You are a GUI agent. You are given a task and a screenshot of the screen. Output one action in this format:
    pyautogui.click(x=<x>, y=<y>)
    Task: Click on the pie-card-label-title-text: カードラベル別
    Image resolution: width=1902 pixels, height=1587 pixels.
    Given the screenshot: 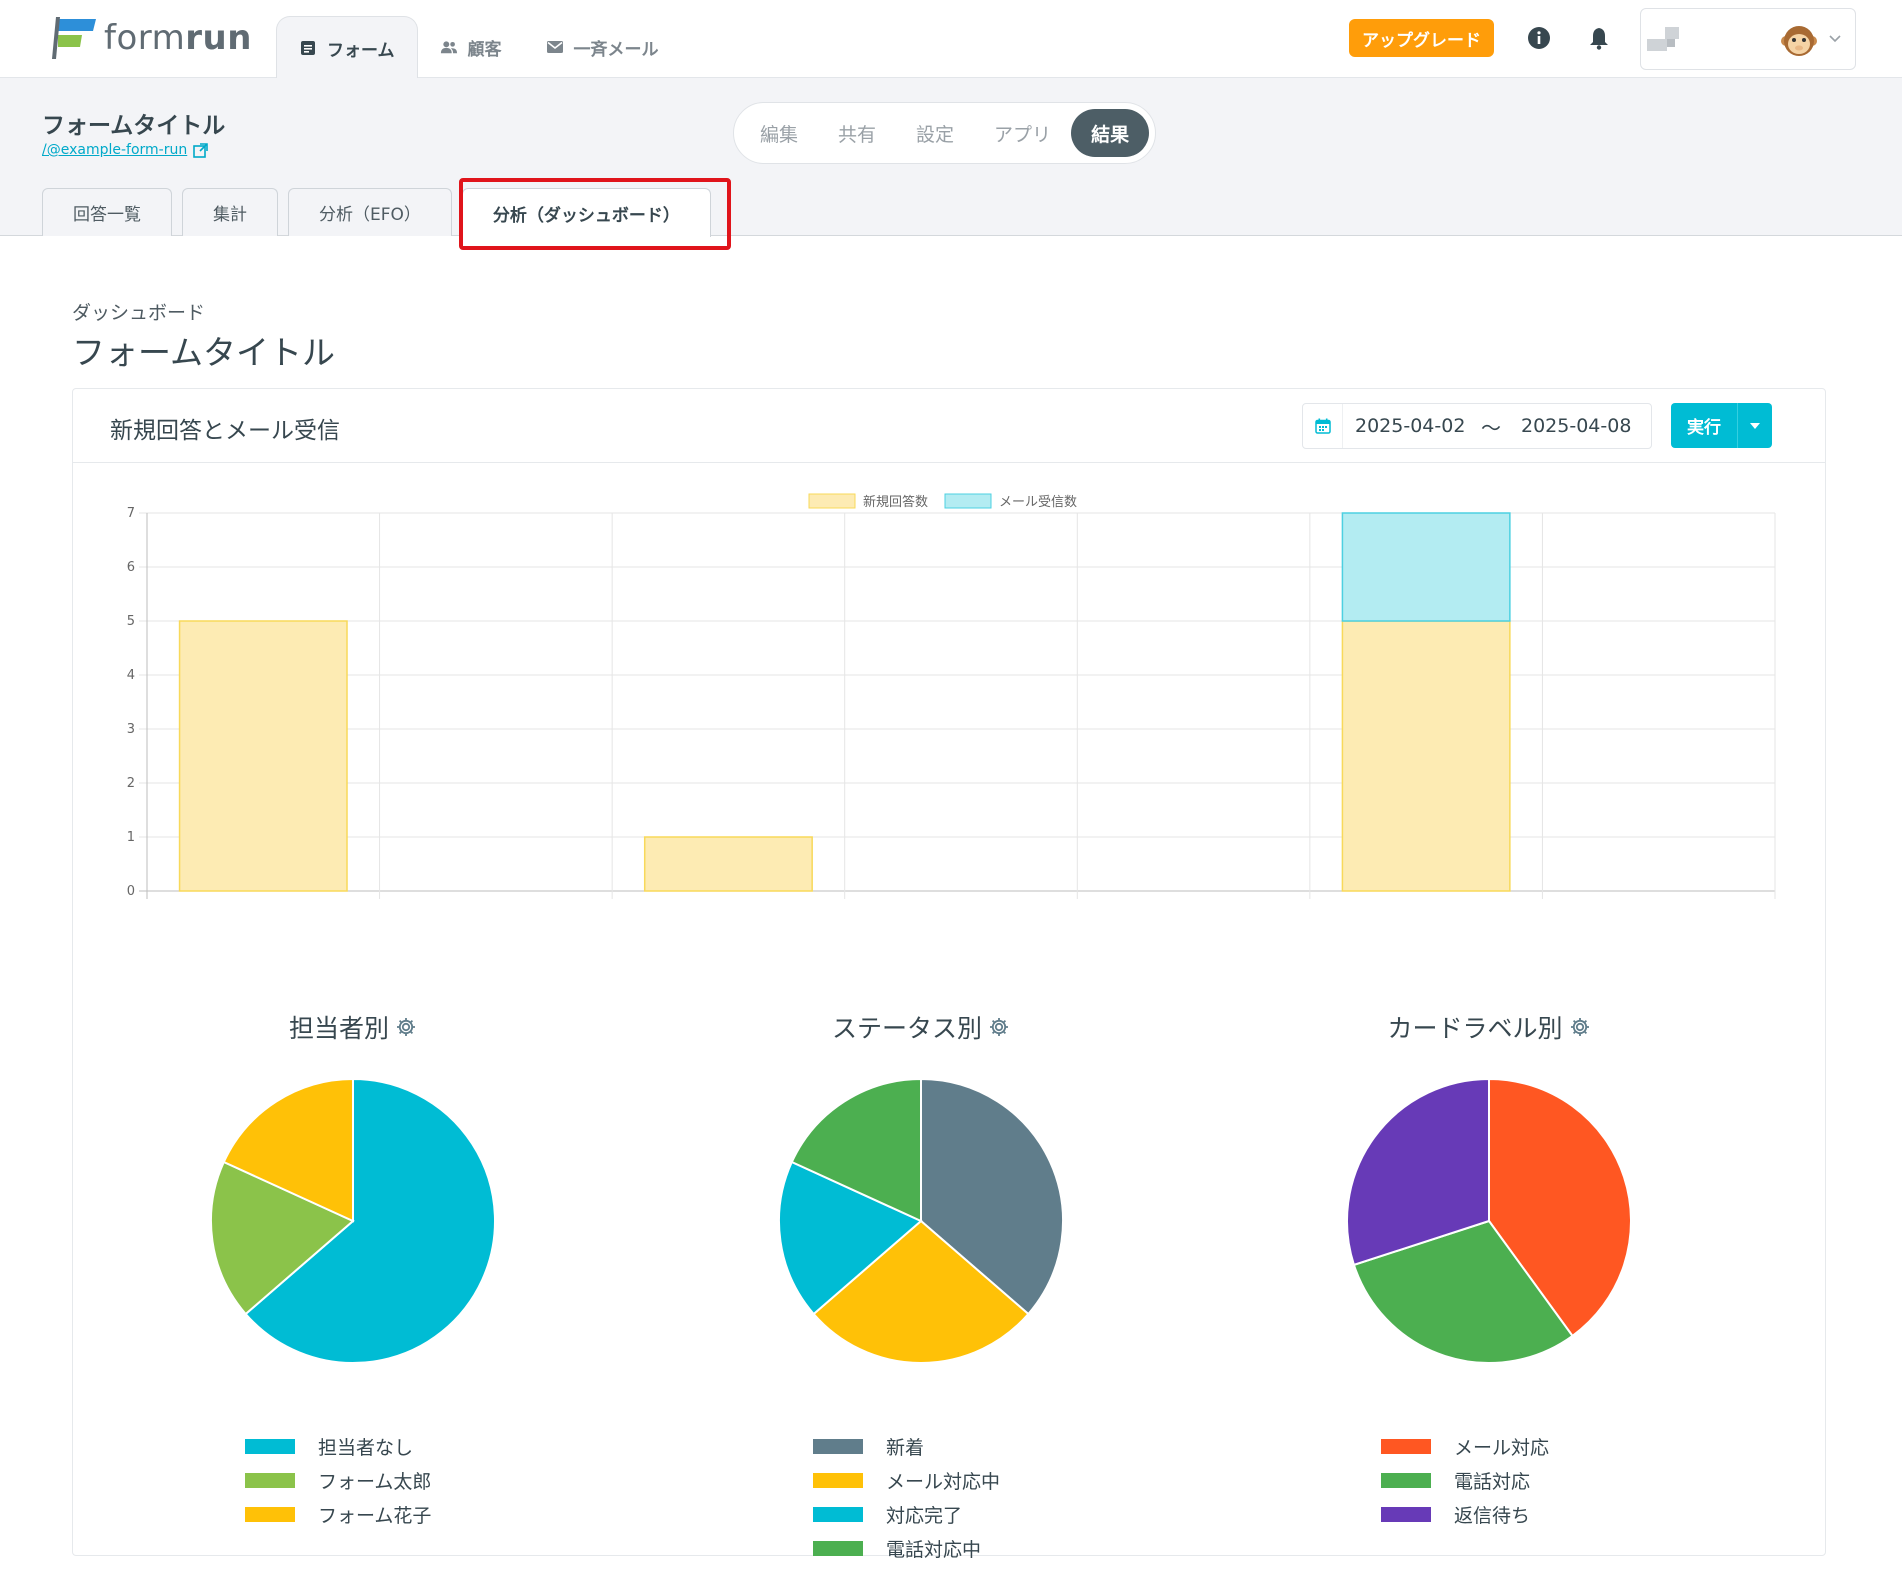 What is the action you would take?
    pyautogui.click(x=1475, y=1028)
    